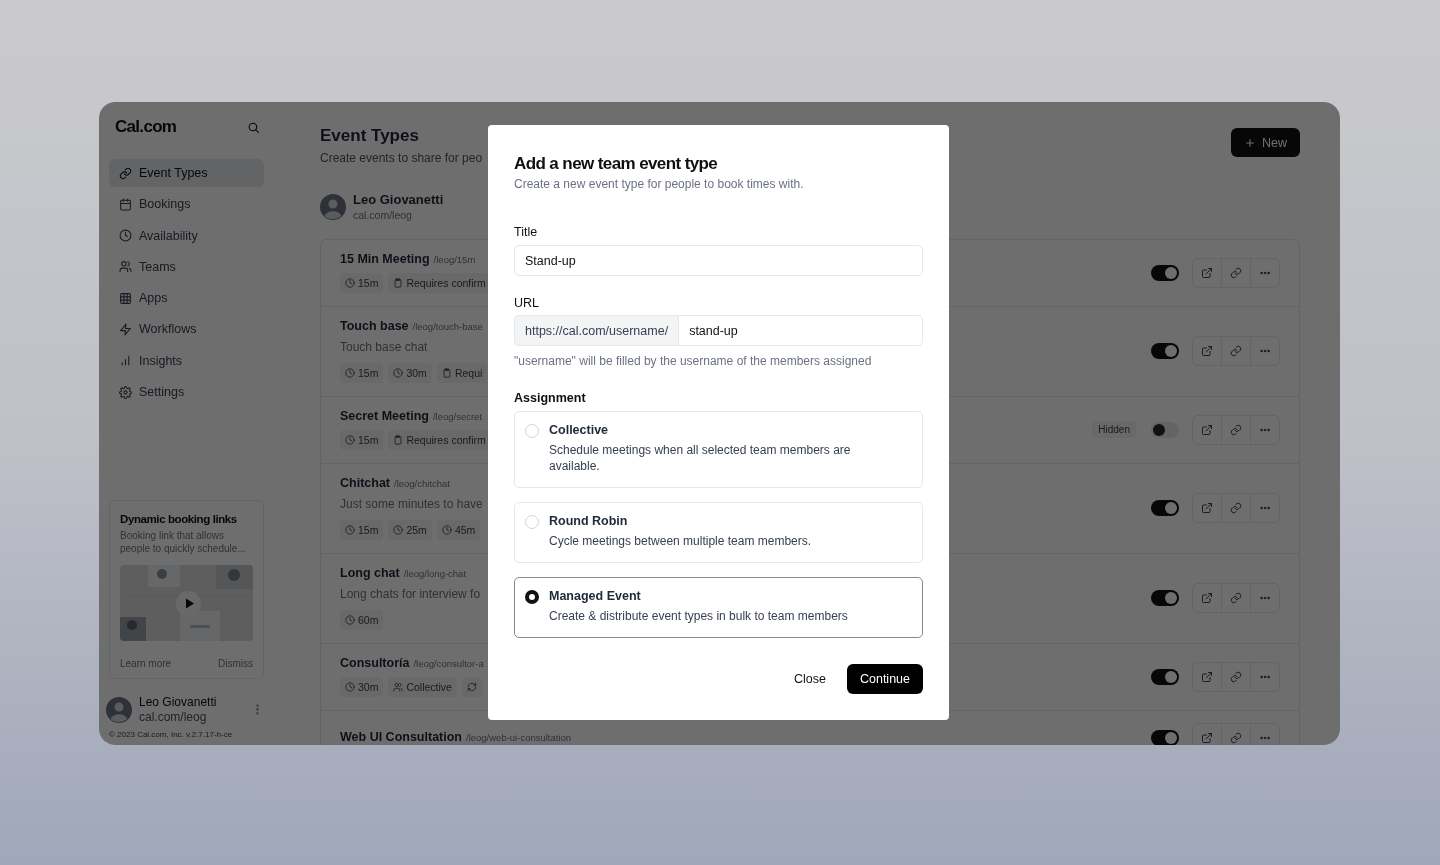 The image size is (1440, 865). I want to click on refresh-icon, so click(471, 687).